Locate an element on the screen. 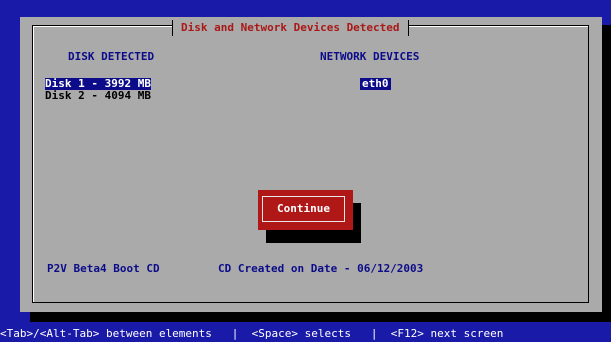 The width and height of the screenshot is (611, 342). network-devices-header: NETWORK DEVICES is located at coordinates (370, 56).